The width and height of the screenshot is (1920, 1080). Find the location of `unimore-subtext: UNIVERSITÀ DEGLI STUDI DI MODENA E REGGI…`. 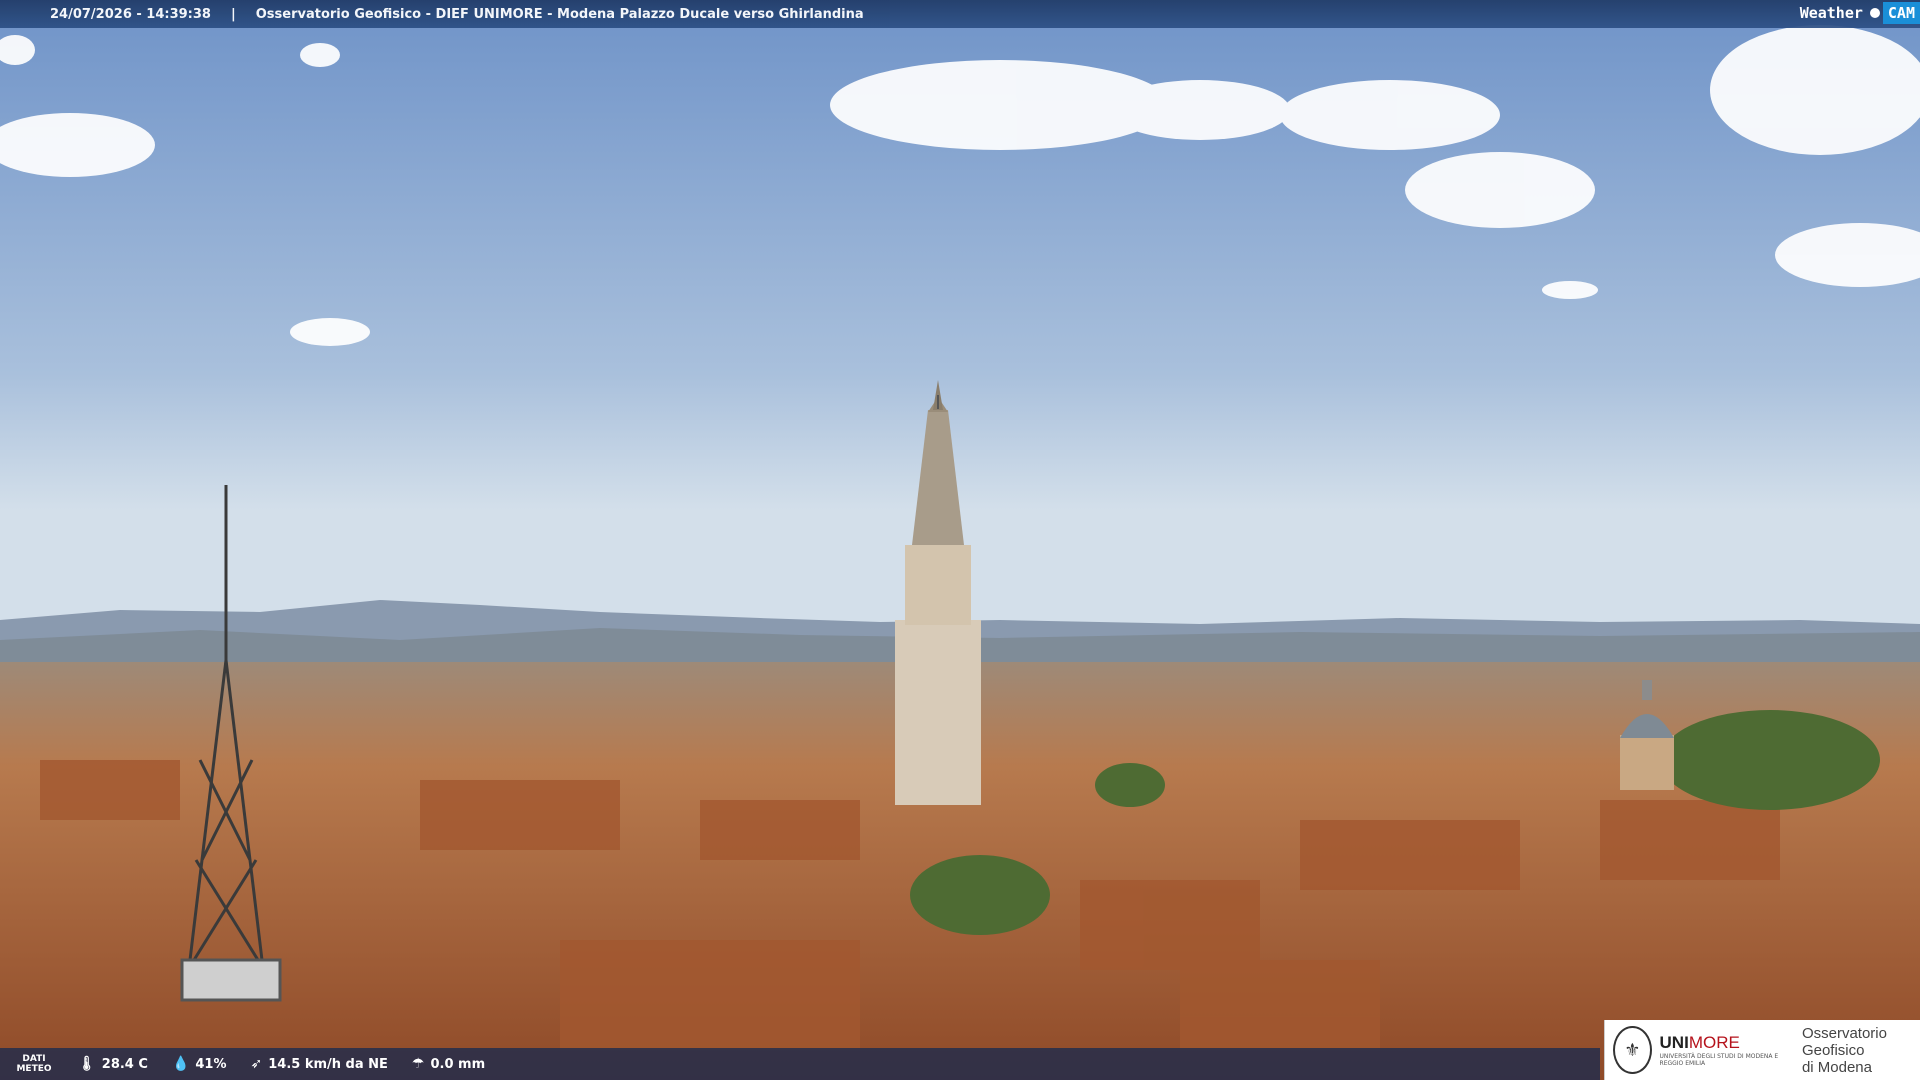

unimore-subtext: UNIVERSITÀ DEGLI STUDI DI MODENA E REGGI… is located at coordinates (1719, 1060).